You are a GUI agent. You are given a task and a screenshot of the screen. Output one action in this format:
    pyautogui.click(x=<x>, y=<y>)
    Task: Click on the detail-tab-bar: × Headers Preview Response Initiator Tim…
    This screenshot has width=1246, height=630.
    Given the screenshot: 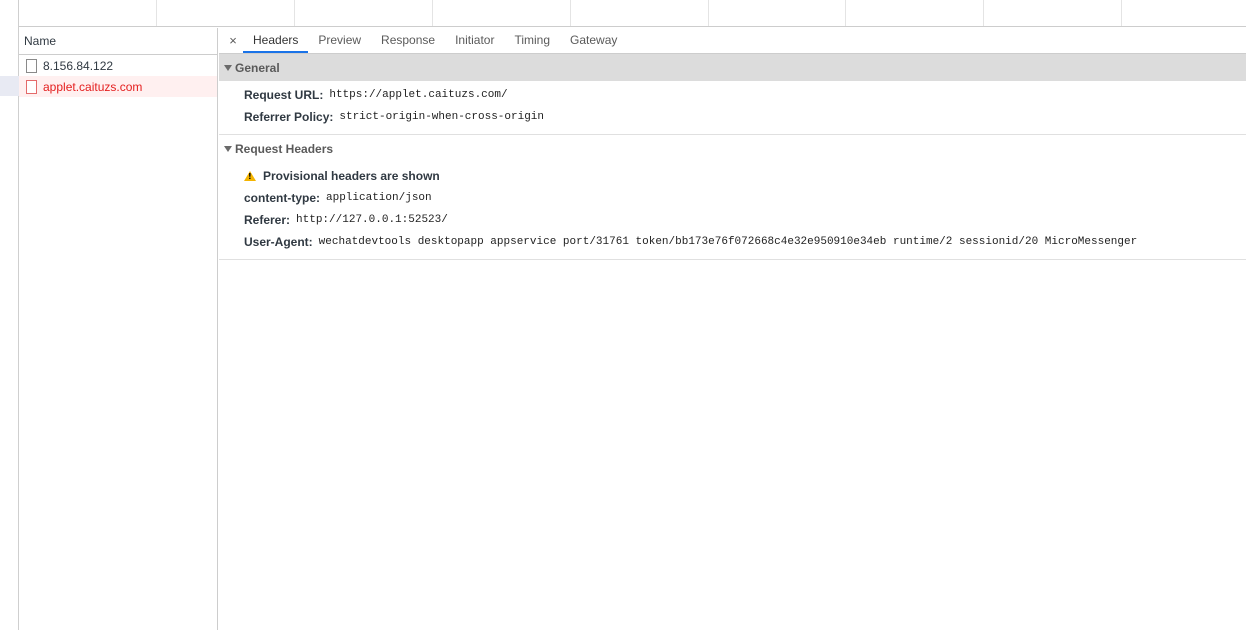 What is the action you would take?
    pyautogui.click(x=732, y=41)
    